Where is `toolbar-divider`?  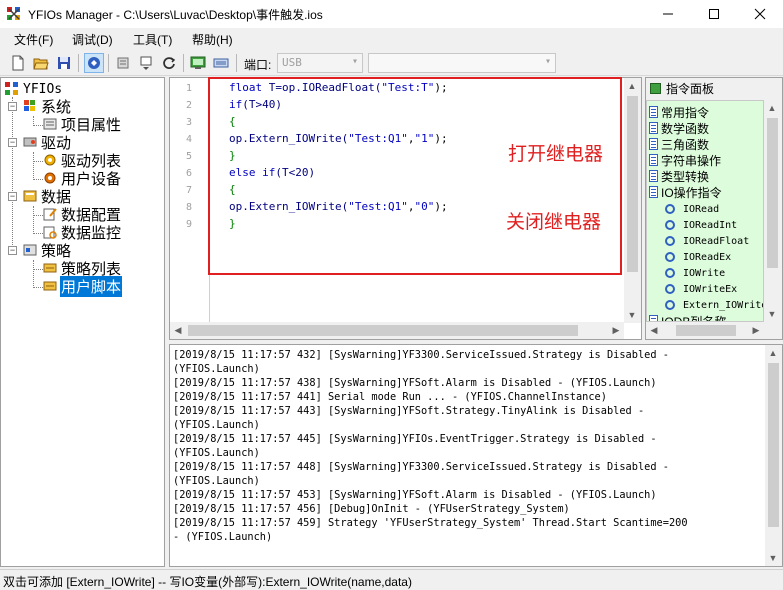
toolbar-divider is located at coordinates (236, 63).